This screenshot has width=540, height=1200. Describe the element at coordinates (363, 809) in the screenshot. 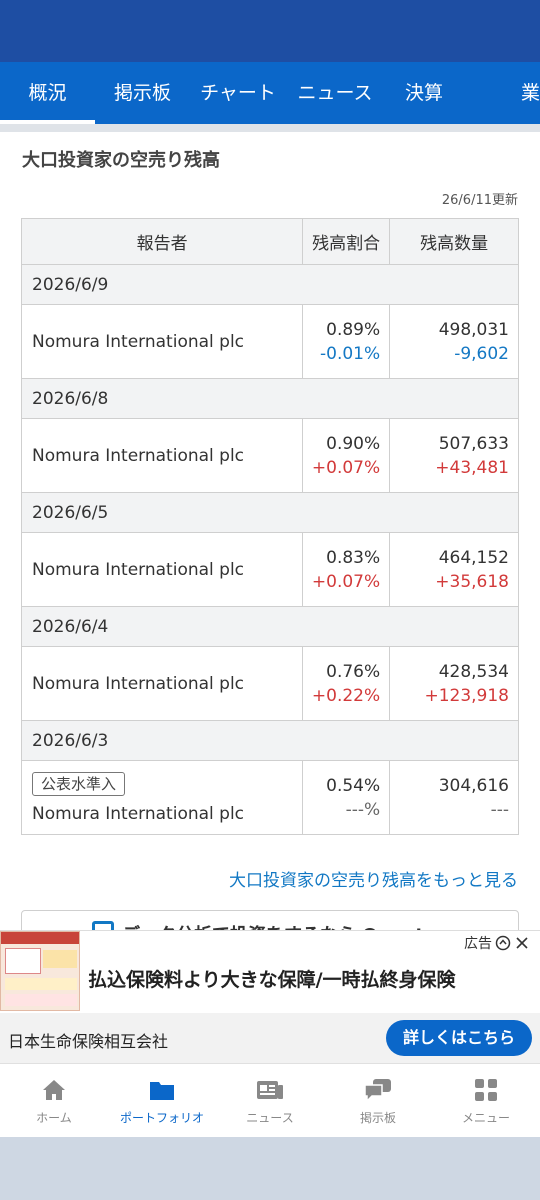

I see `ratio-change: ---%` at that location.